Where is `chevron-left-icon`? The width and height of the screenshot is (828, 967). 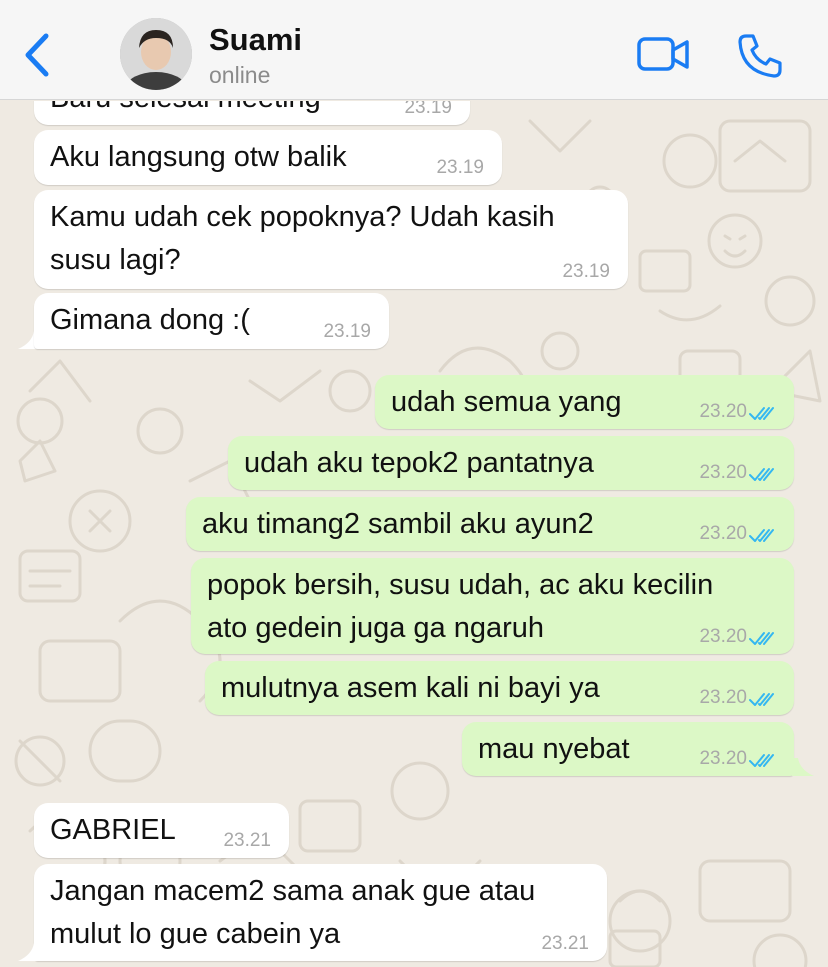
chevron-left-icon is located at coordinates (37, 55).